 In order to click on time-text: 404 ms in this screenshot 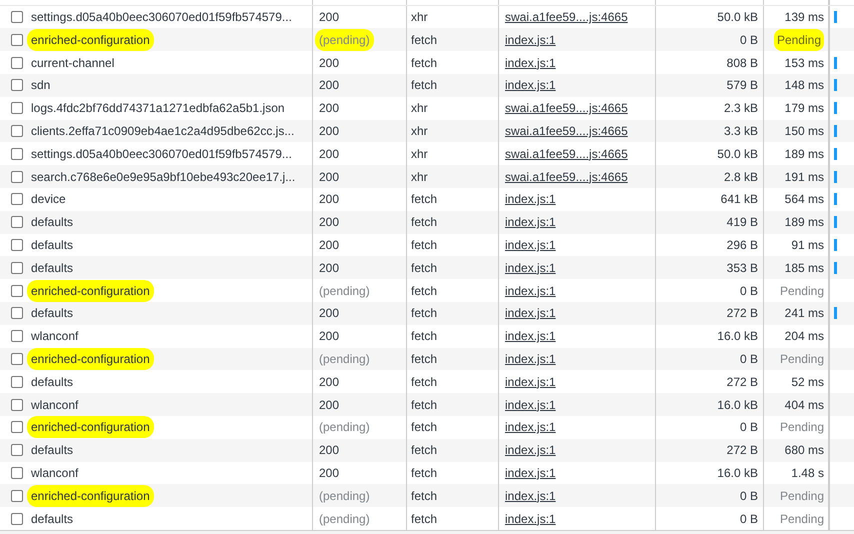, I will do `click(804, 405)`.